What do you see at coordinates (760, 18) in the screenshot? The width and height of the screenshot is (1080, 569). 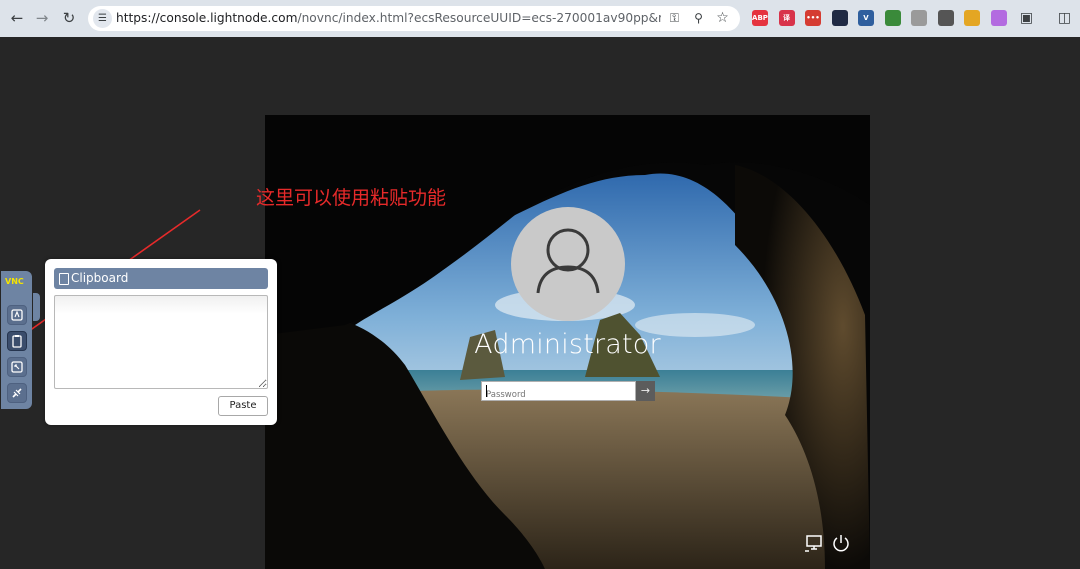 I see `adblock-extension: ABP` at bounding box center [760, 18].